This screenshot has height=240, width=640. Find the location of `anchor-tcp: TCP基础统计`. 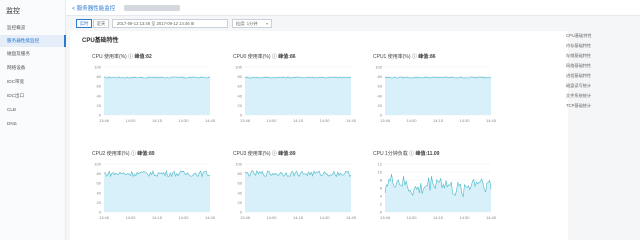

anchor-tcp: TCP基础统计 is located at coordinates (578, 106).